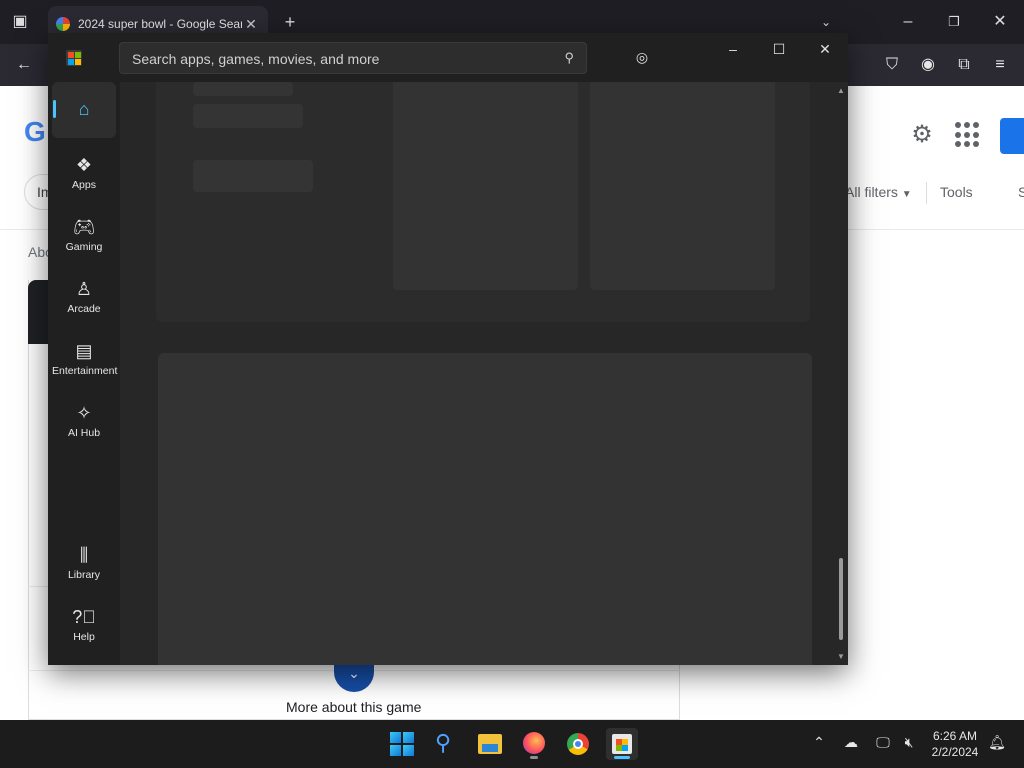 The height and width of the screenshot is (768, 1024). I want to click on store-search-input, so click(342, 59).